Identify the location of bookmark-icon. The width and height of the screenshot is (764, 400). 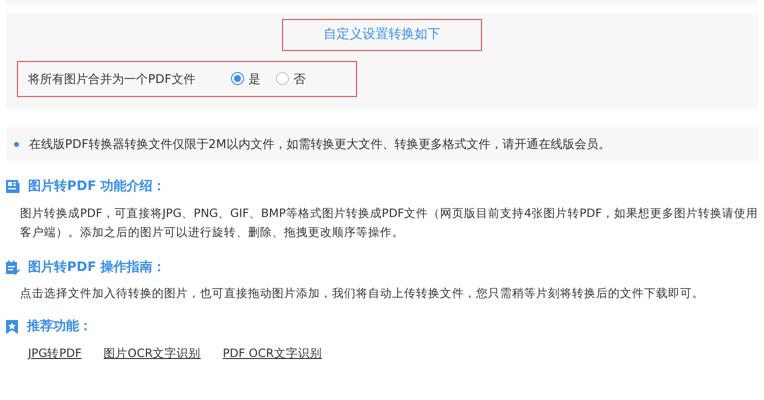
(12, 326).